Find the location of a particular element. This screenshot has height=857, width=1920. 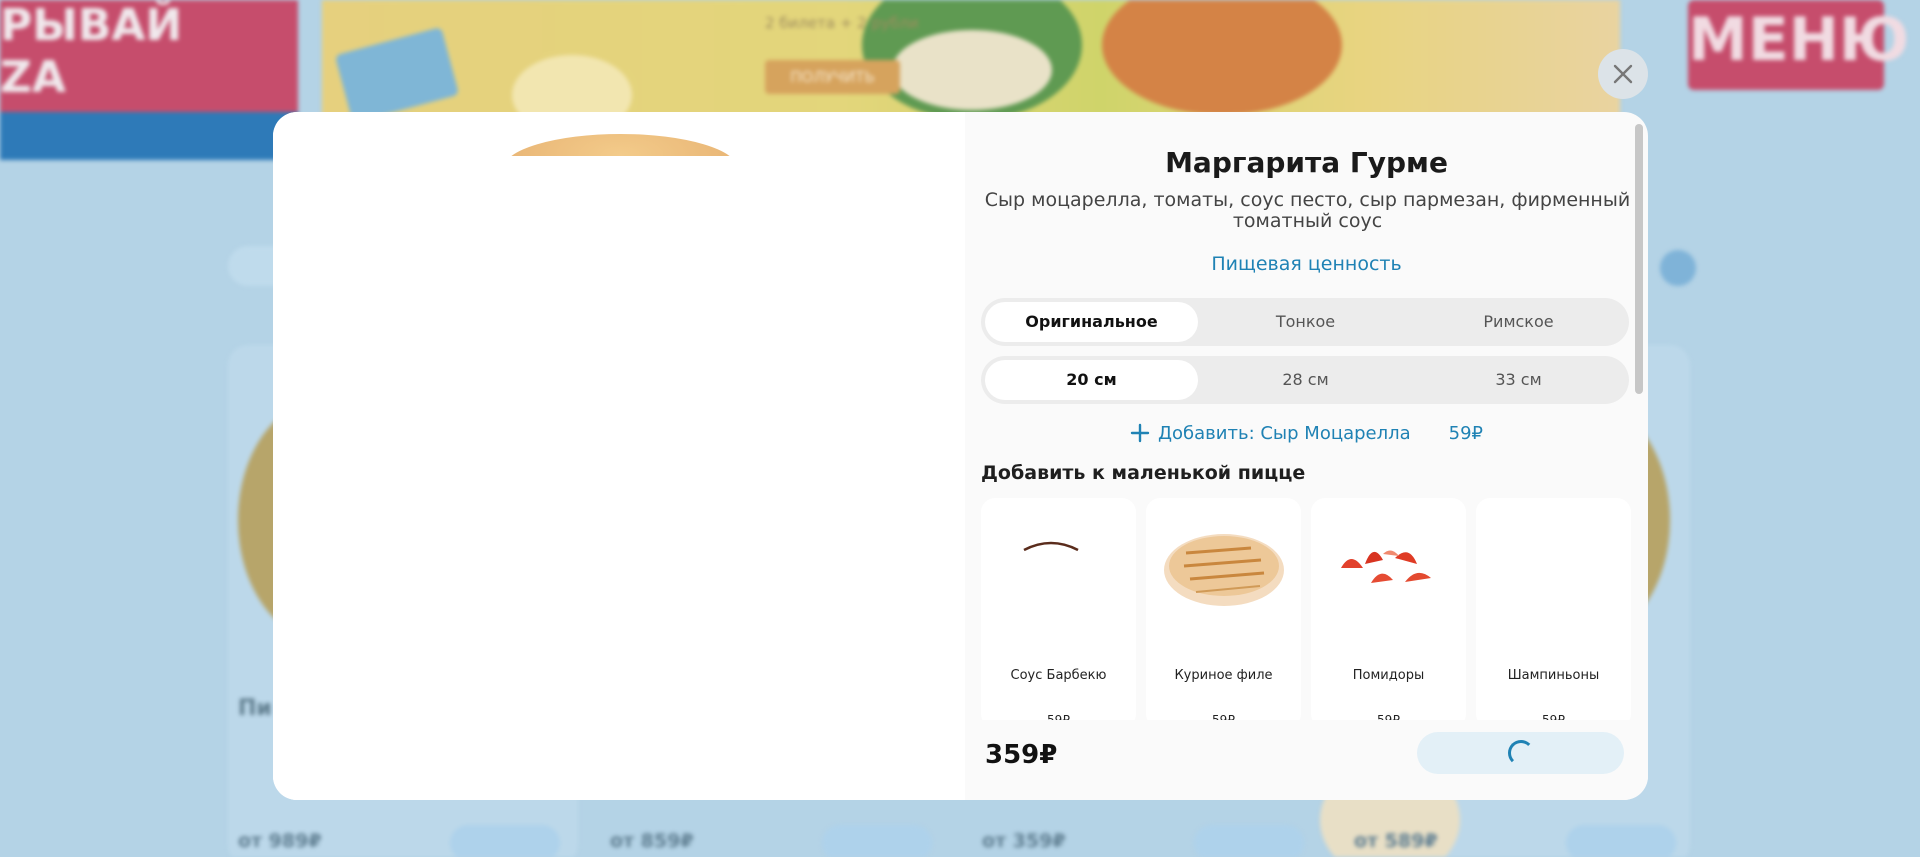

dough-option-thin: Тонкое is located at coordinates (1305, 322).